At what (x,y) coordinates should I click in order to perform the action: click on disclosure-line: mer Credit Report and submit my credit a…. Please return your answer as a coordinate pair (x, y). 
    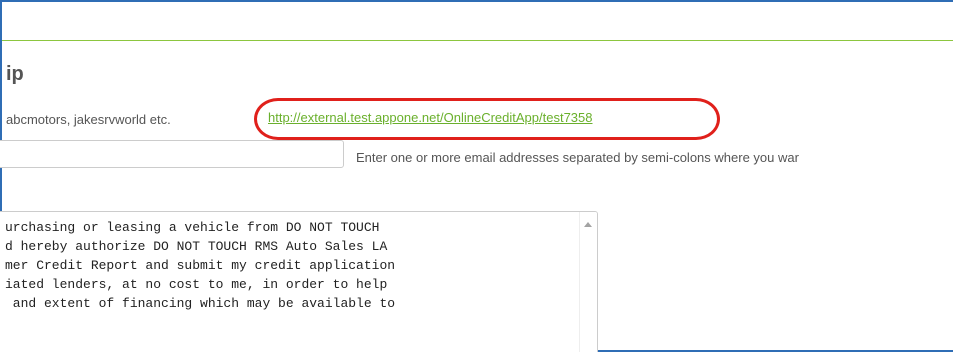
    Looking at the image, I should click on (200, 265).